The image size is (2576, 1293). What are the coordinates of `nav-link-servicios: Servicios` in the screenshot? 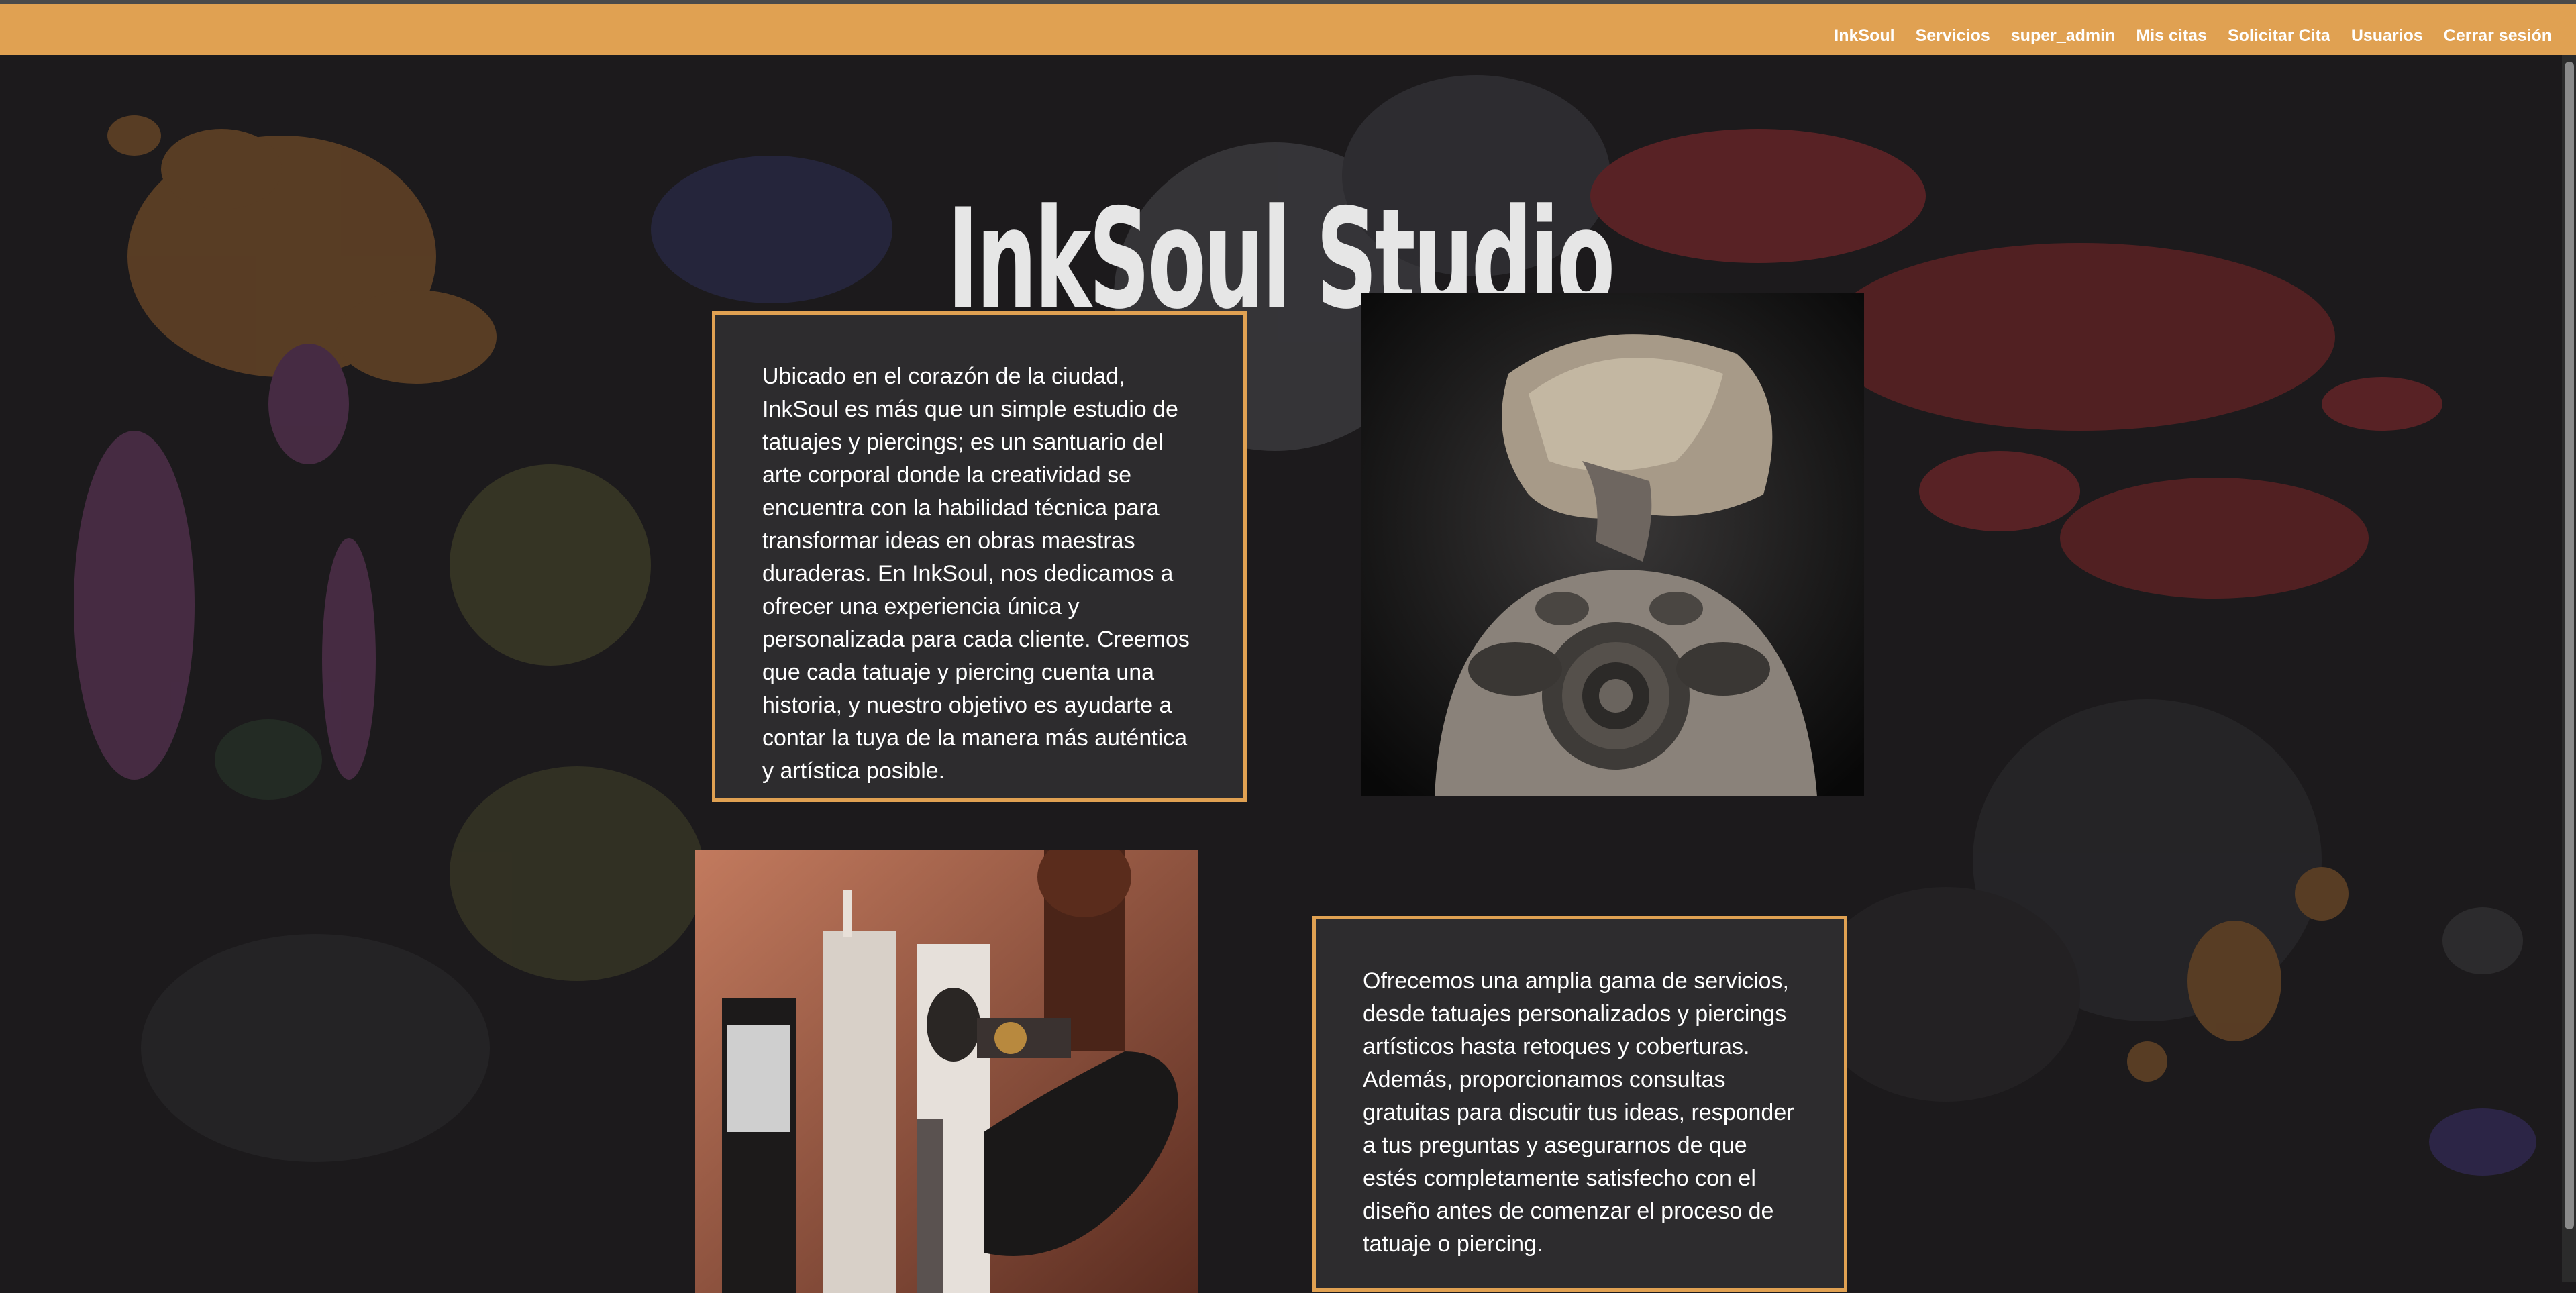 It's located at (1953, 36).